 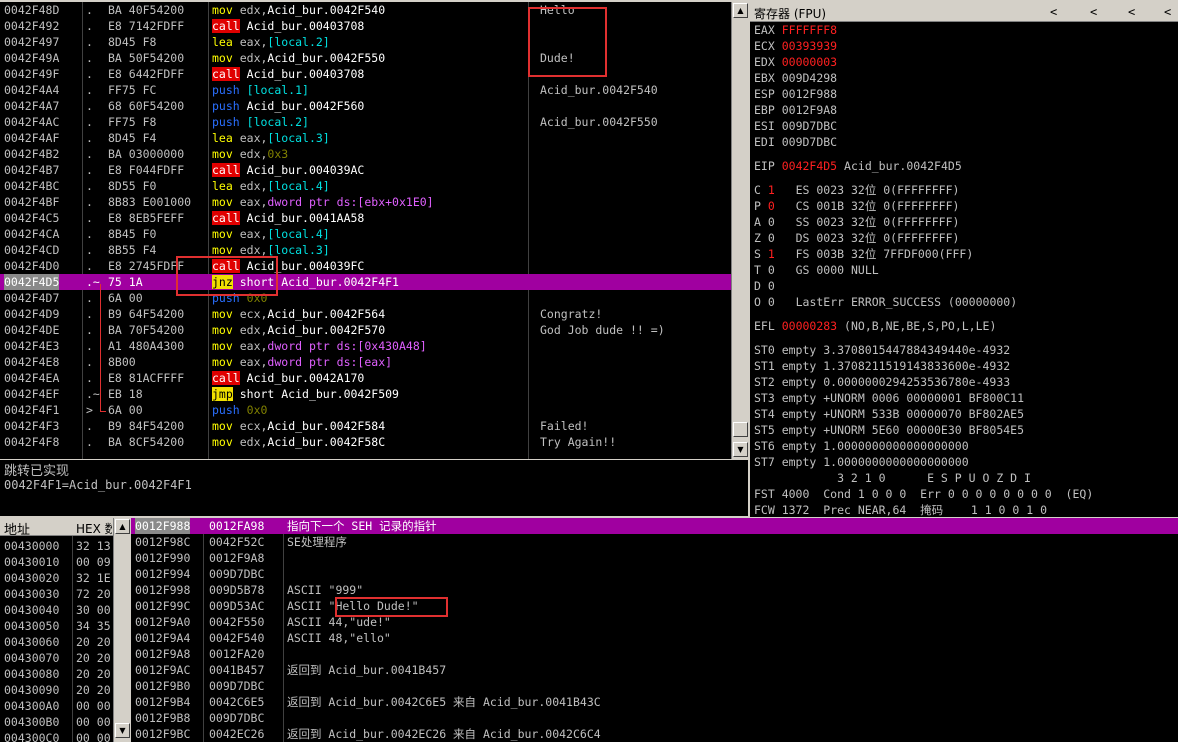 What do you see at coordinates (654, 654) in the screenshot?
I see `stack-row: 0012F9A8 0012FA20` at bounding box center [654, 654].